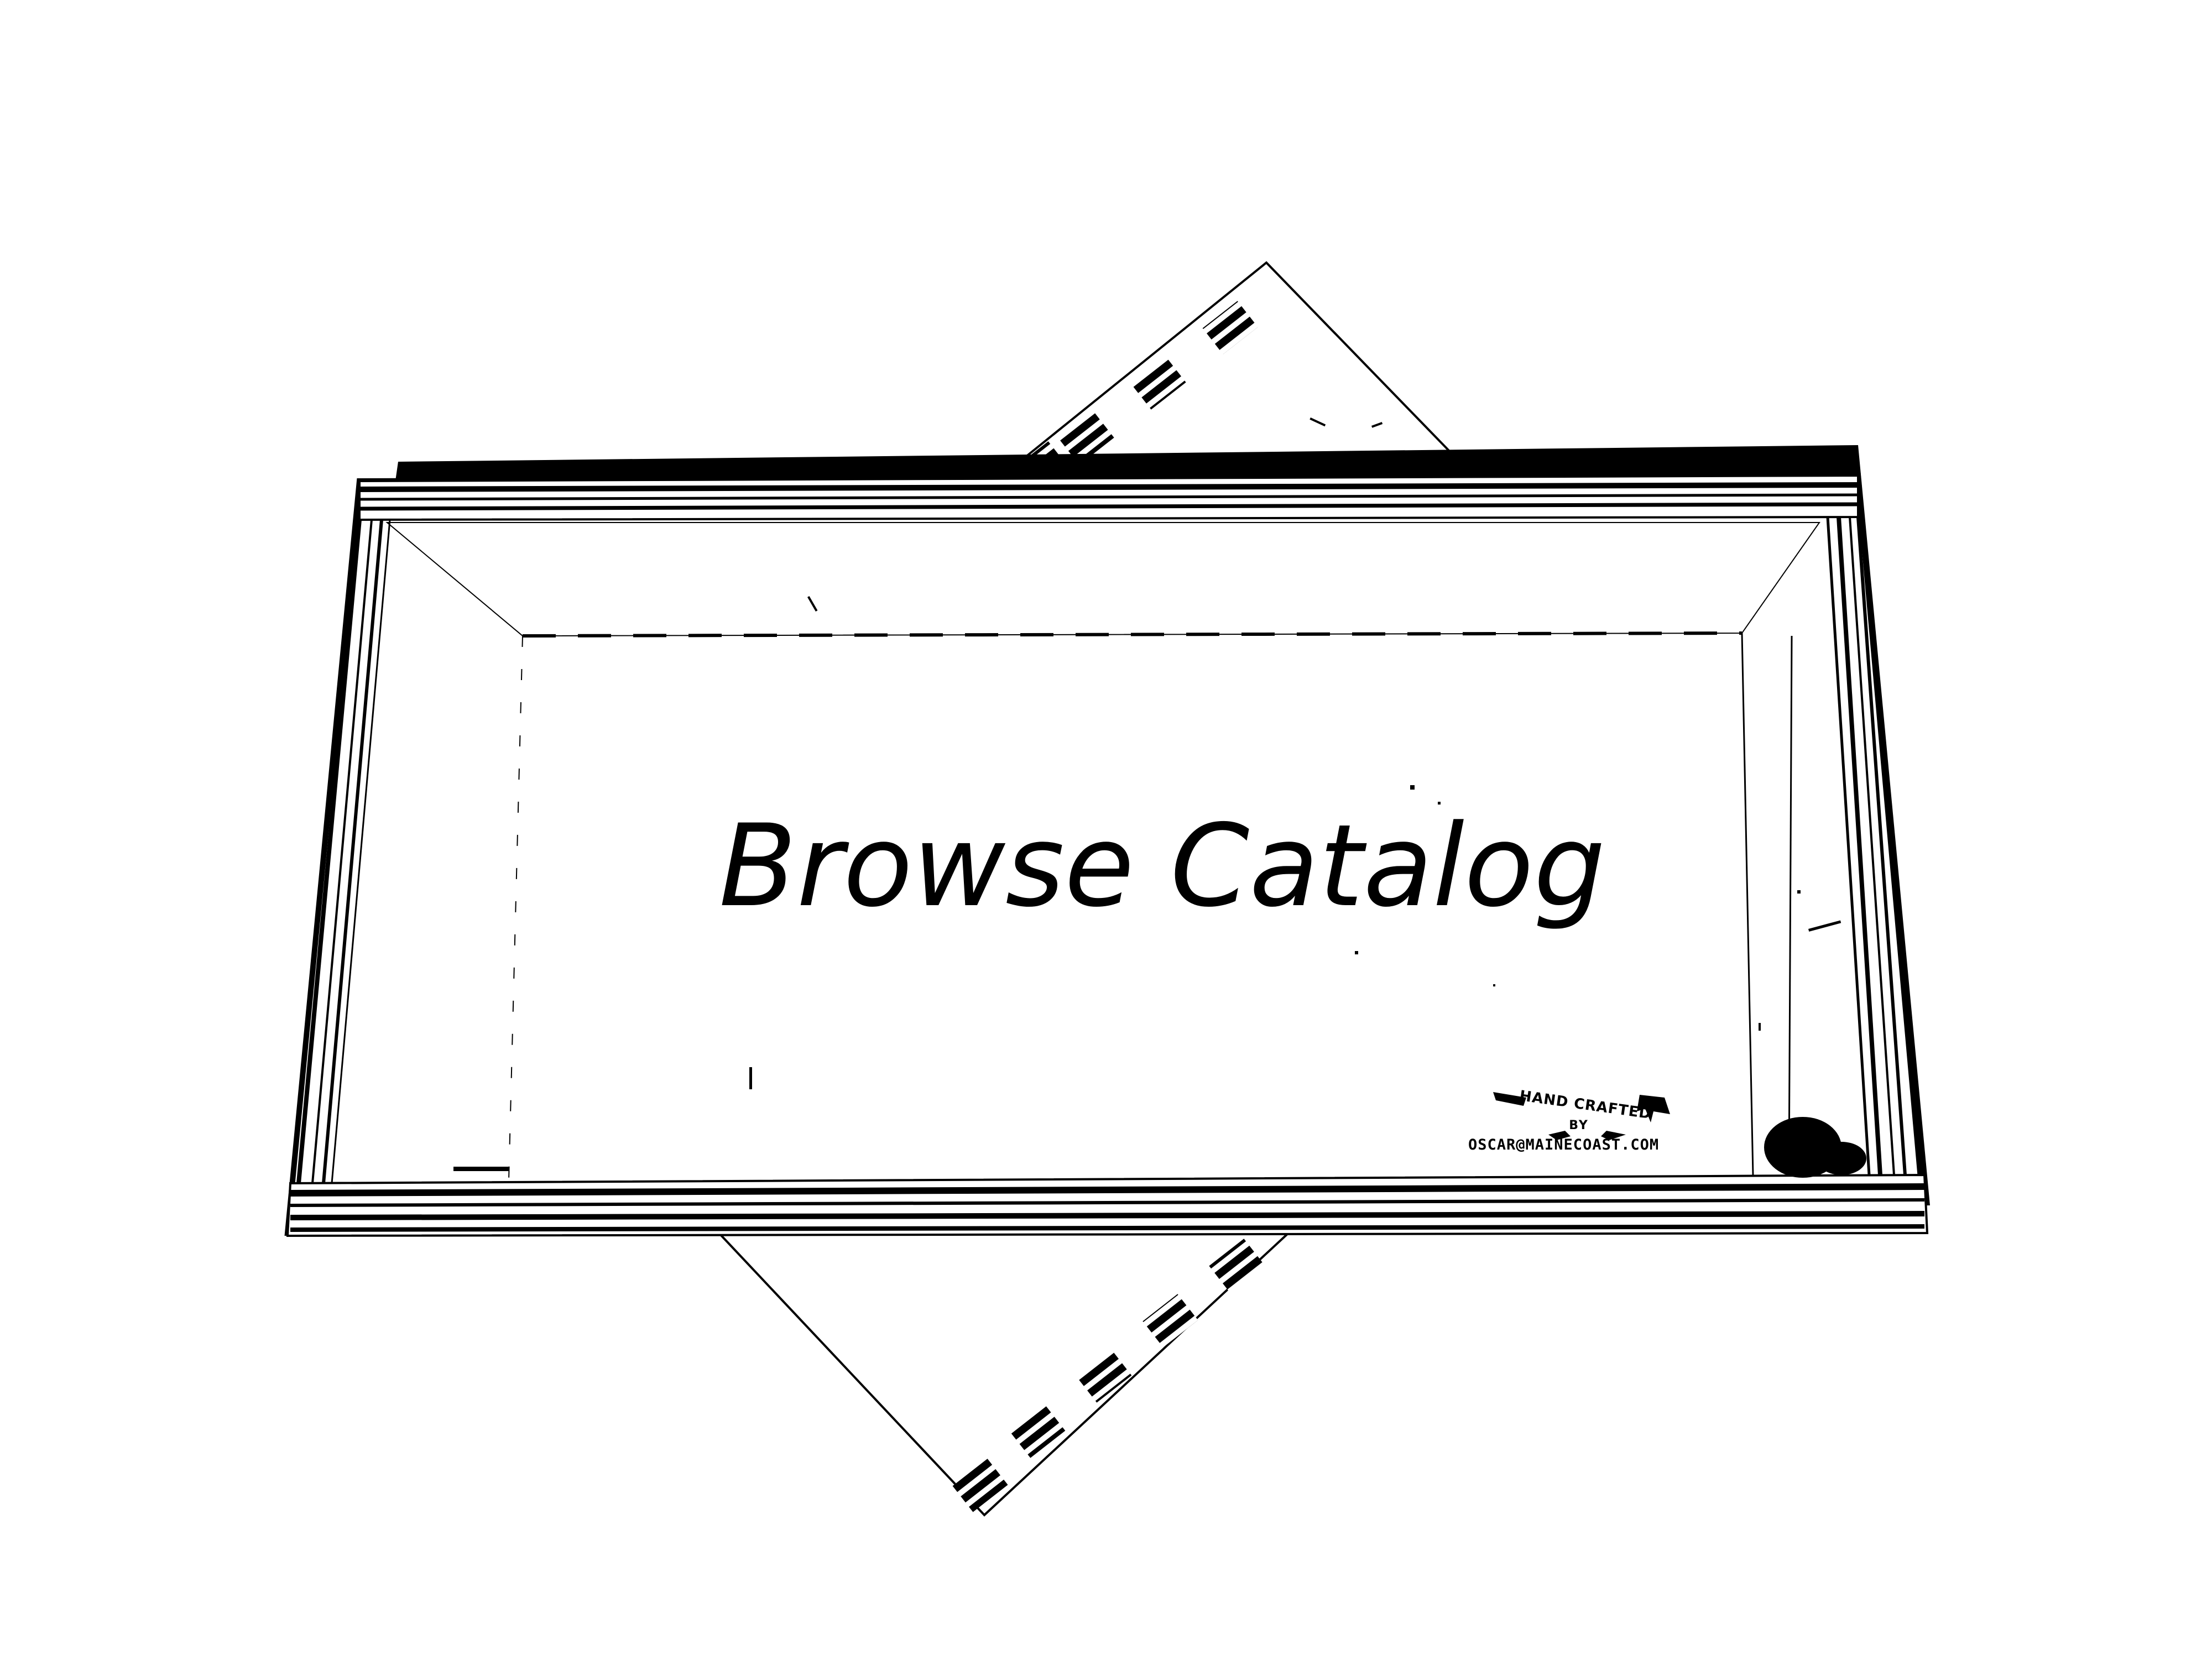  What do you see at coordinates (1108, 497) in the screenshot?
I see `tray-top-rim` at bounding box center [1108, 497].